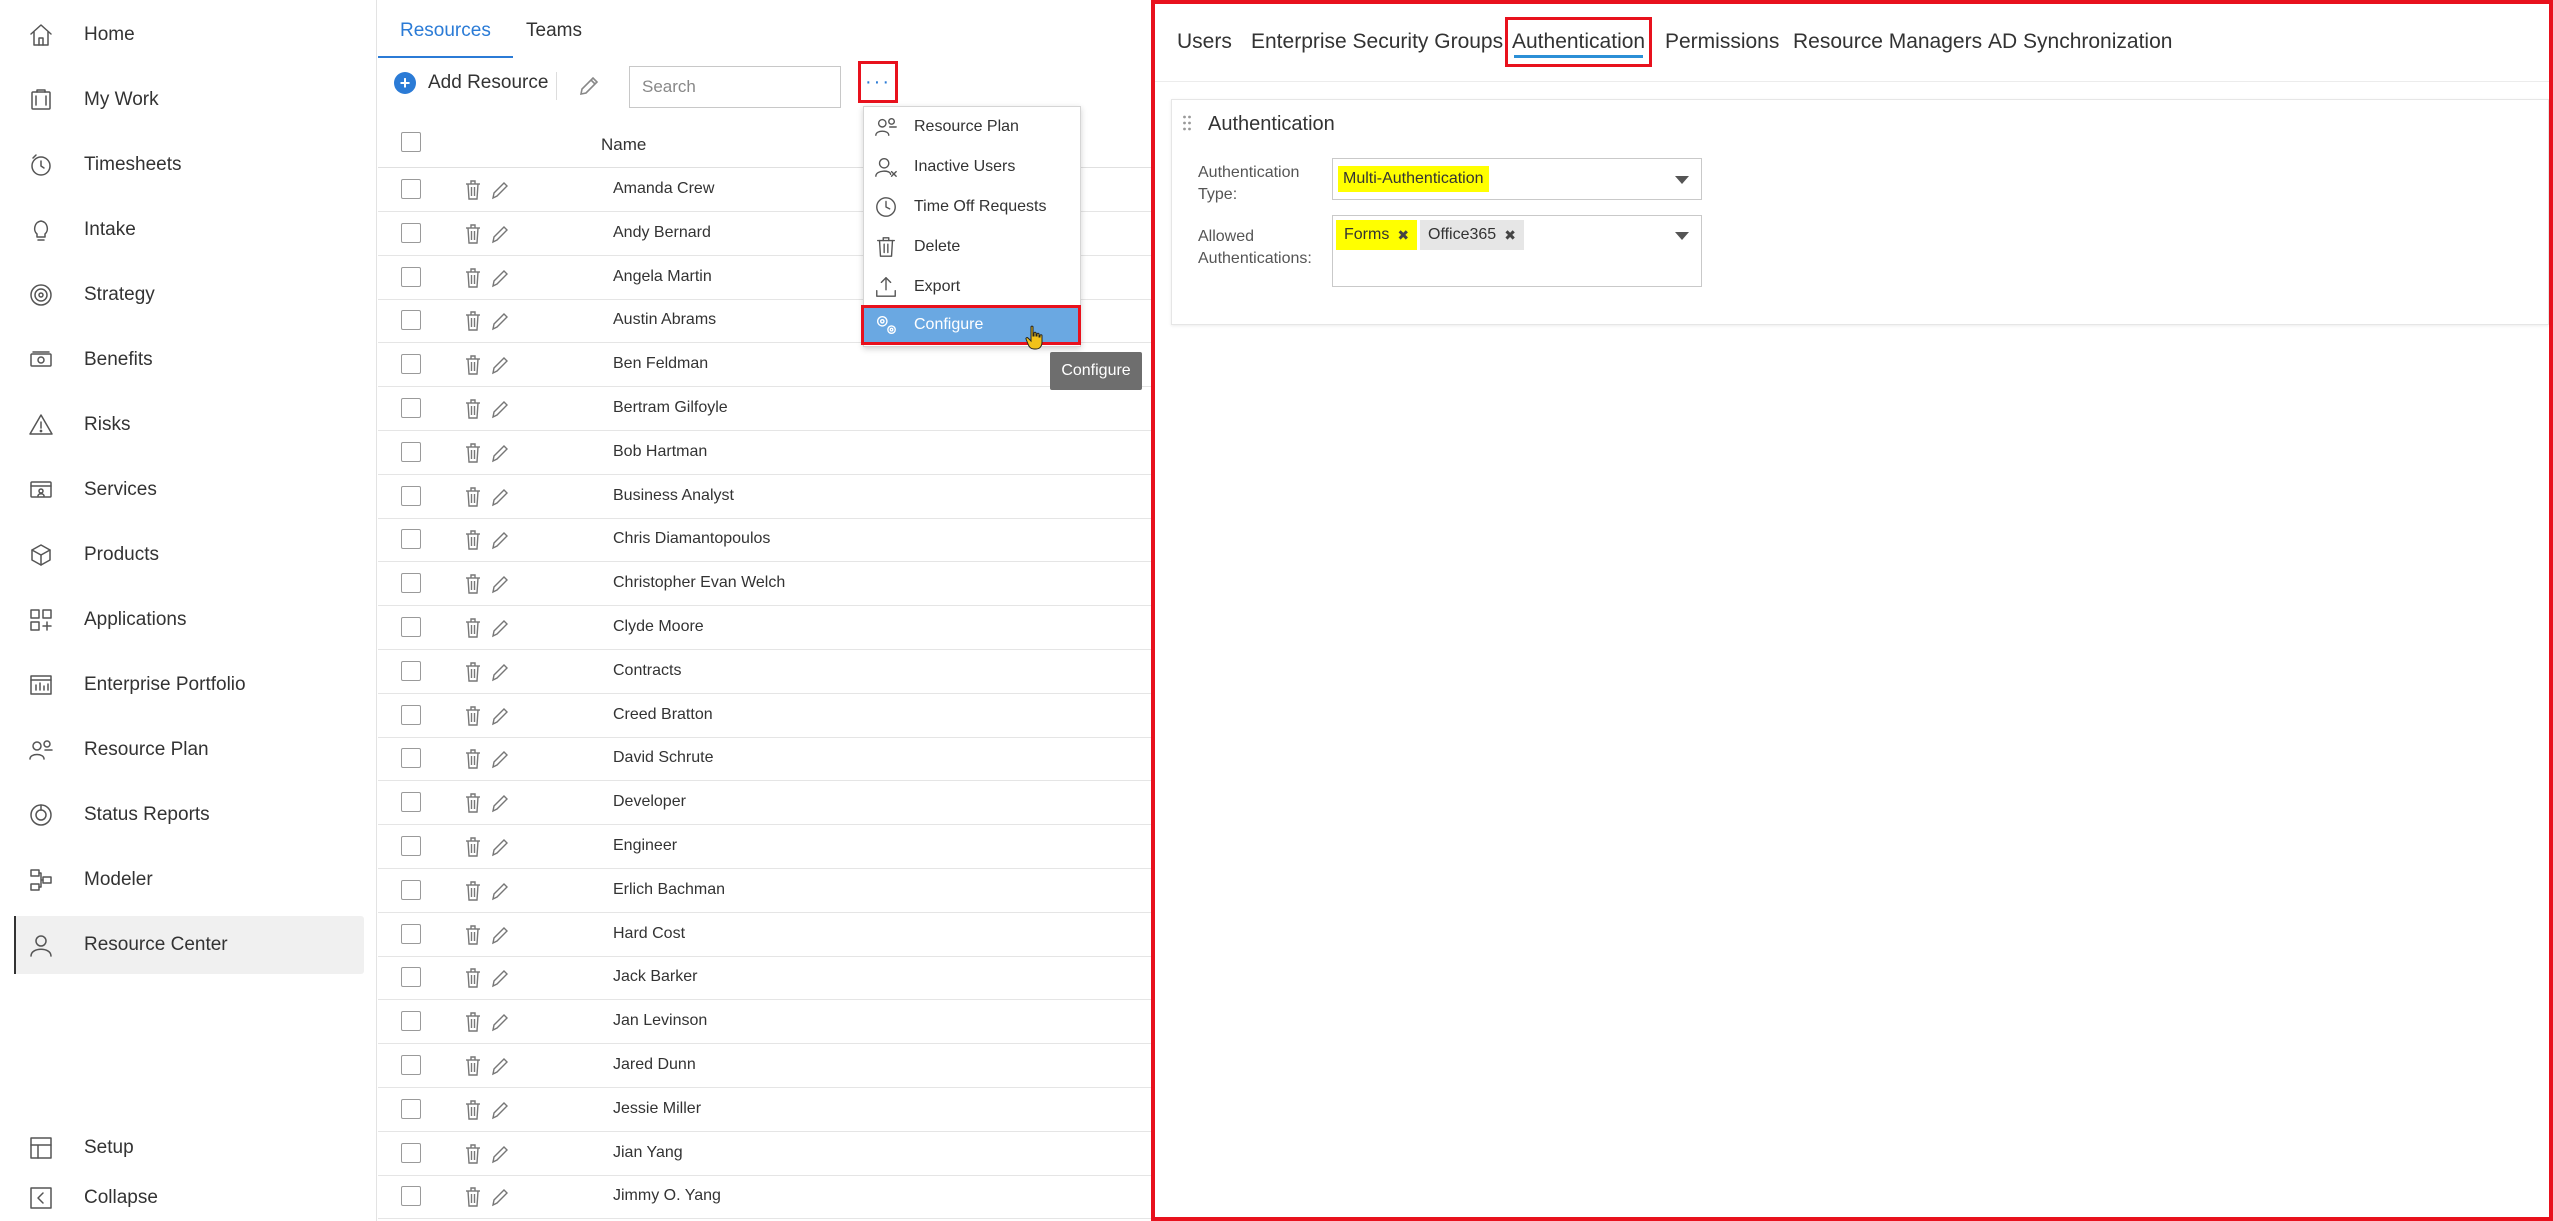 This screenshot has width=2553, height=1221. What do you see at coordinates (764, 584) in the screenshot?
I see `table-row: Christopher Evan Welch` at bounding box center [764, 584].